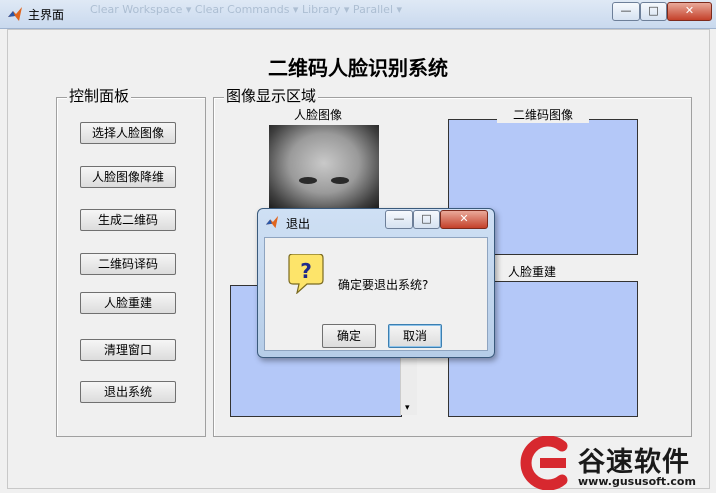  Describe the element at coordinates (306, 271) in the screenshot. I see `question-mark: ?` at that location.